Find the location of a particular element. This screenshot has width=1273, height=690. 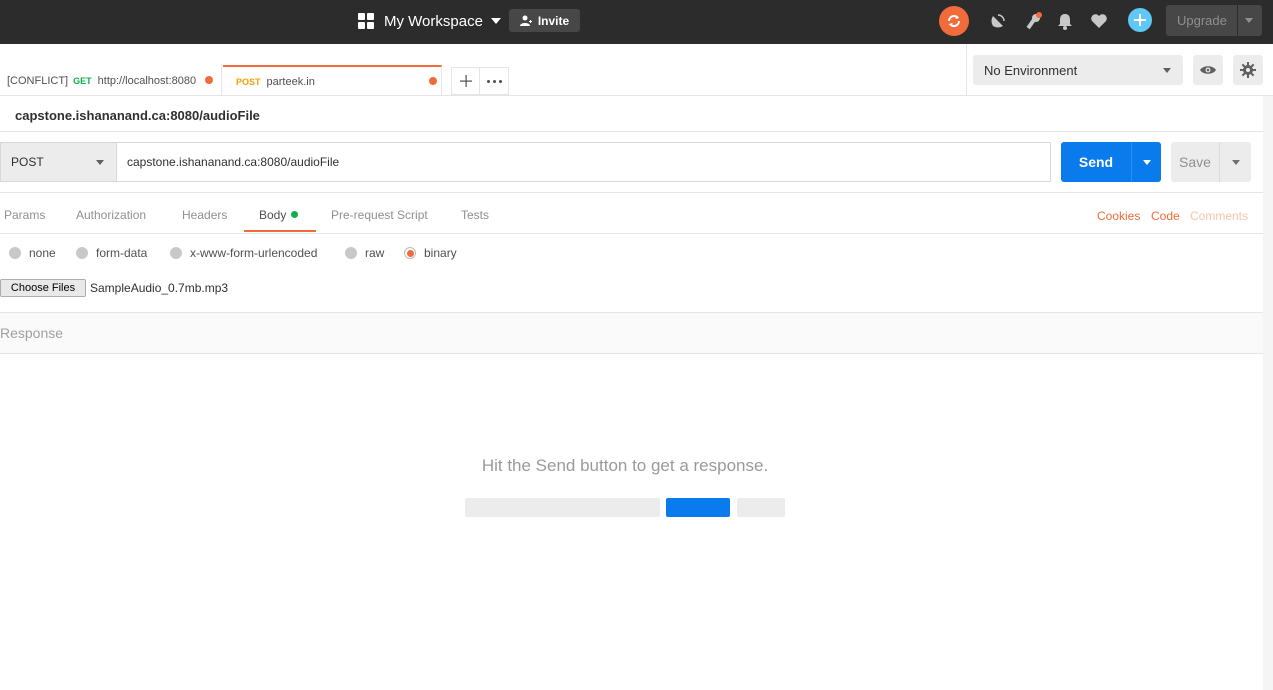

selected-file-name: SampleAudio_0.7mb.mp3 is located at coordinates (159, 288).